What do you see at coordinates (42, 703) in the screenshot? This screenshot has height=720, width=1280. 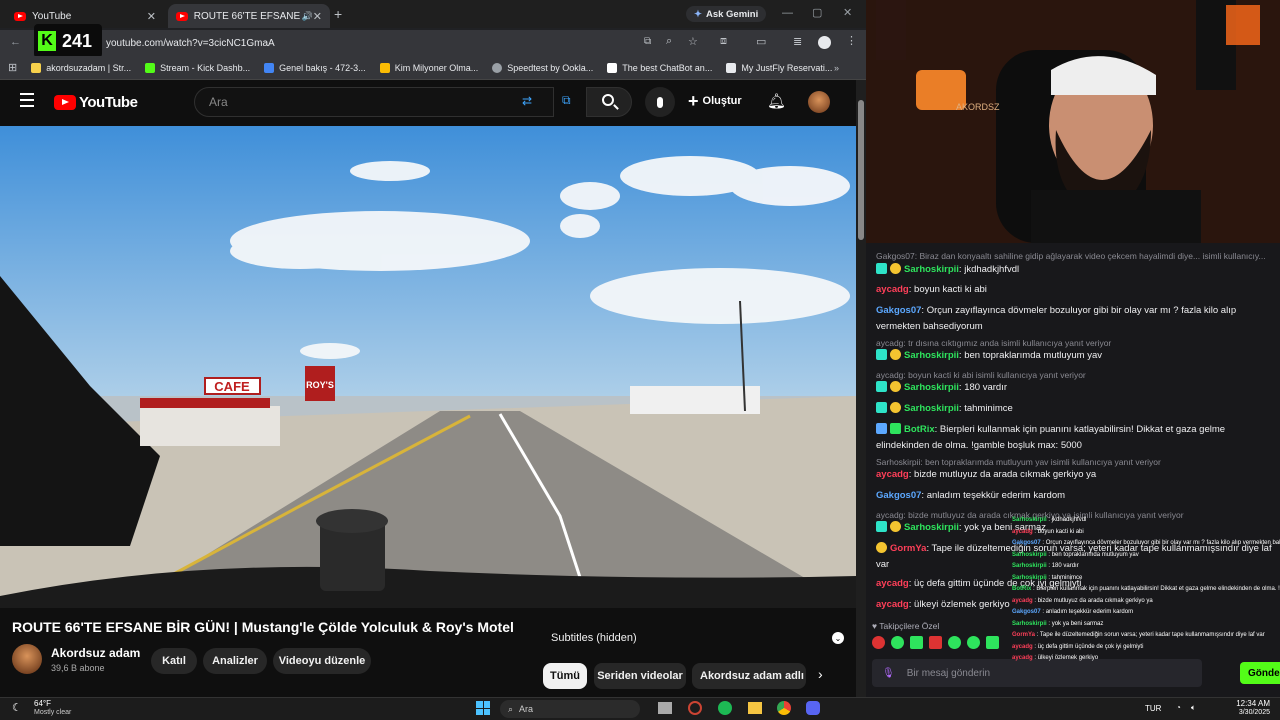 I see `weather-temp: 64°F` at bounding box center [42, 703].